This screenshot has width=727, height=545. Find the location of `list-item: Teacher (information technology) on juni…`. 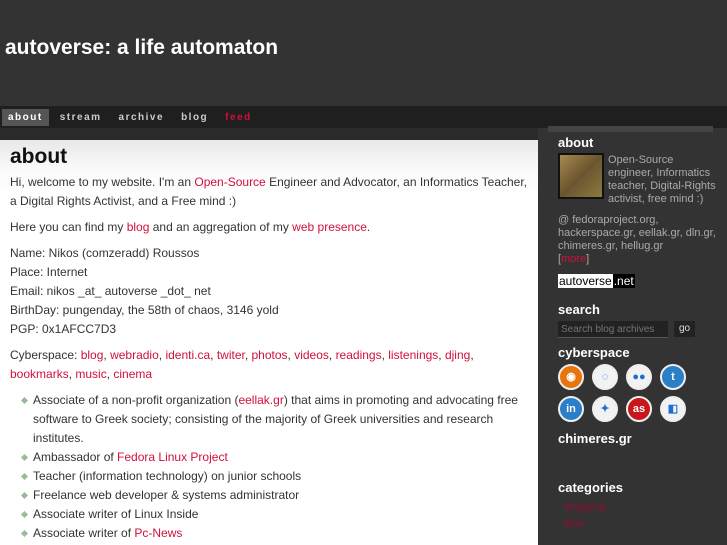

list-item: Teacher (information technology) on juni… is located at coordinates (275, 476).